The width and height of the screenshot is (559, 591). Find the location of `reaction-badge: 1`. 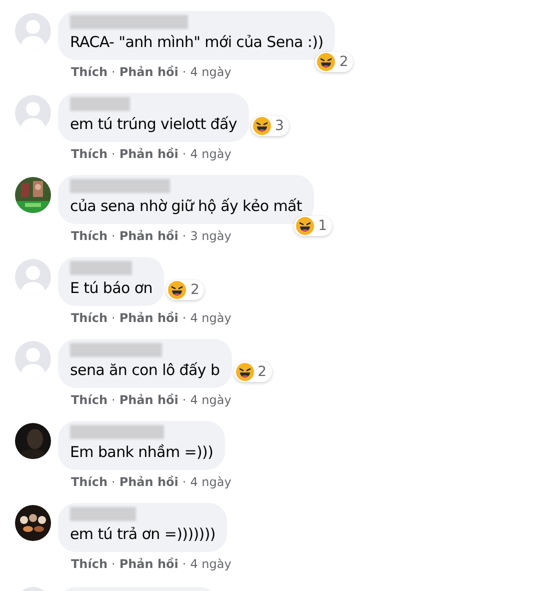

reaction-badge: 1 is located at coordinates (313, 226).